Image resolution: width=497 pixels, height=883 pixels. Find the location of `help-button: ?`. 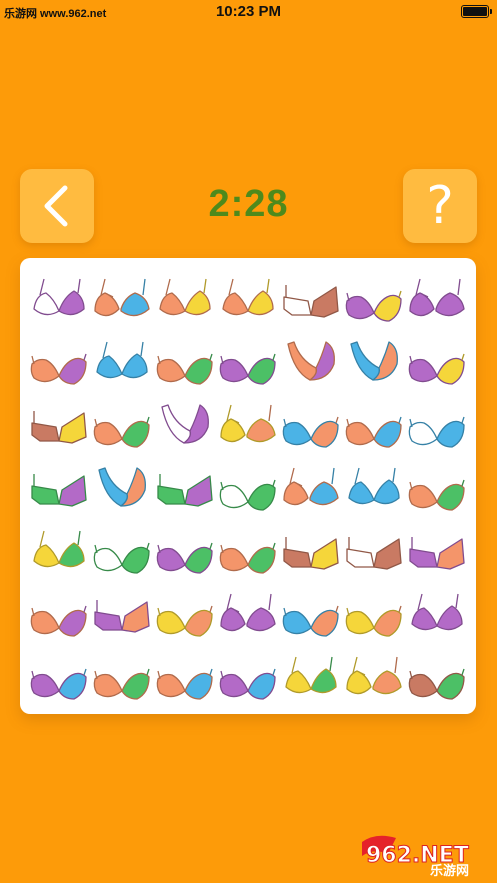

help-button: ? is located at coordinates (440, 206).